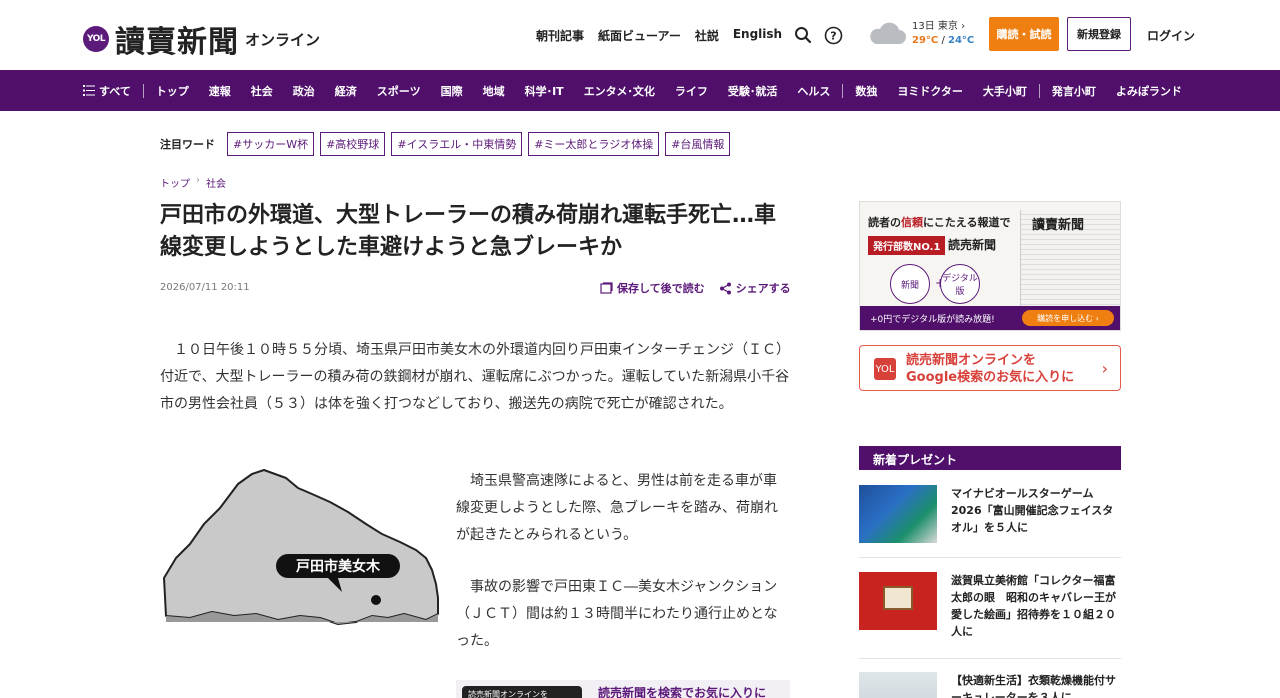  What do you see at coordinates (921, 34) in the screenshot?
I see `weather-widget: 13日 東京 › 29°C / 24°C` at bounding box center [921, 34].